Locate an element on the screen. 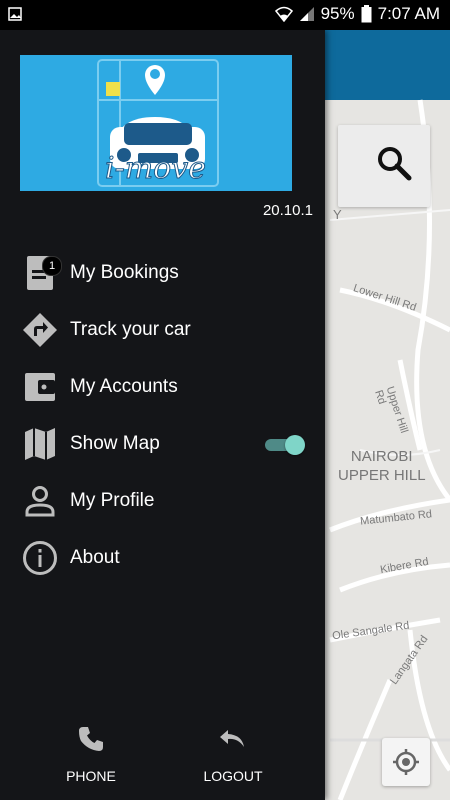 Image resolution: width=450 pixels, height=800 pixels. my-location-button is located at coordinates (406, 762).